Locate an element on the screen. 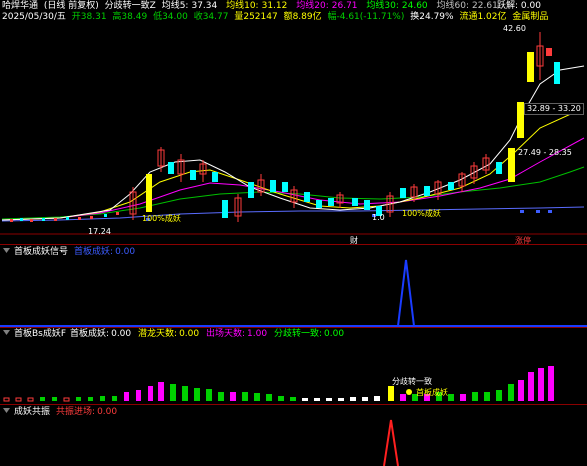 The width and height of the screenshot is (587, 466). panel1-title: 首板成妖信号 is located at coordinates (41, 252).